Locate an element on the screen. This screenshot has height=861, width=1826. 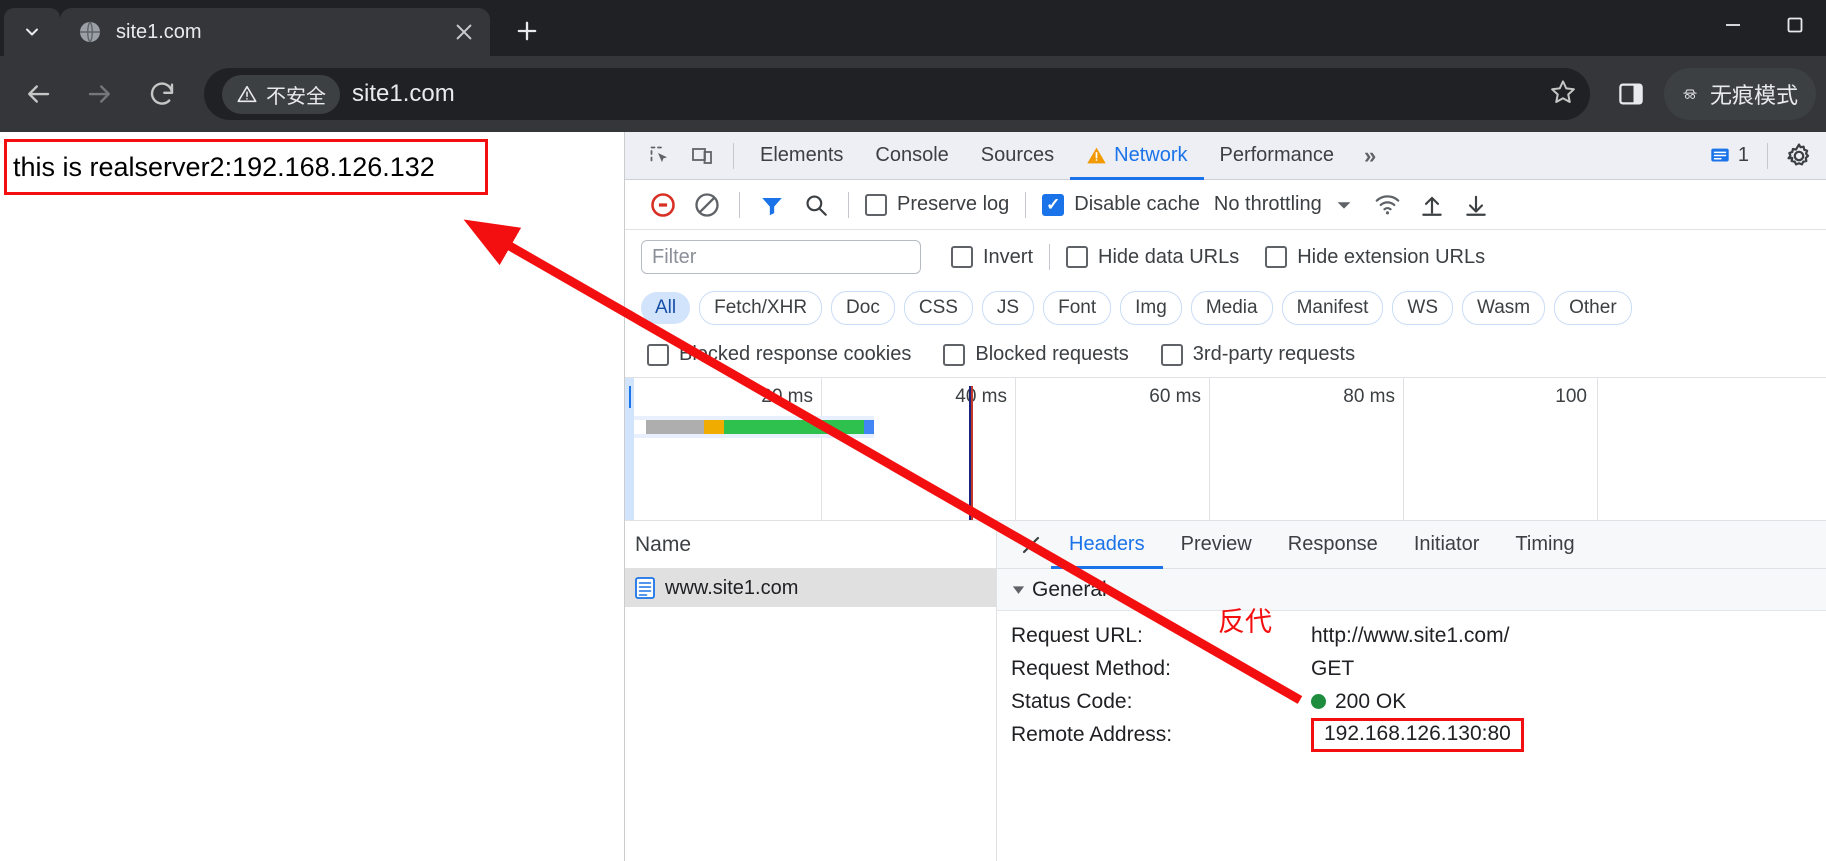
general-section-header: General is located at coordinates (1411, 590).